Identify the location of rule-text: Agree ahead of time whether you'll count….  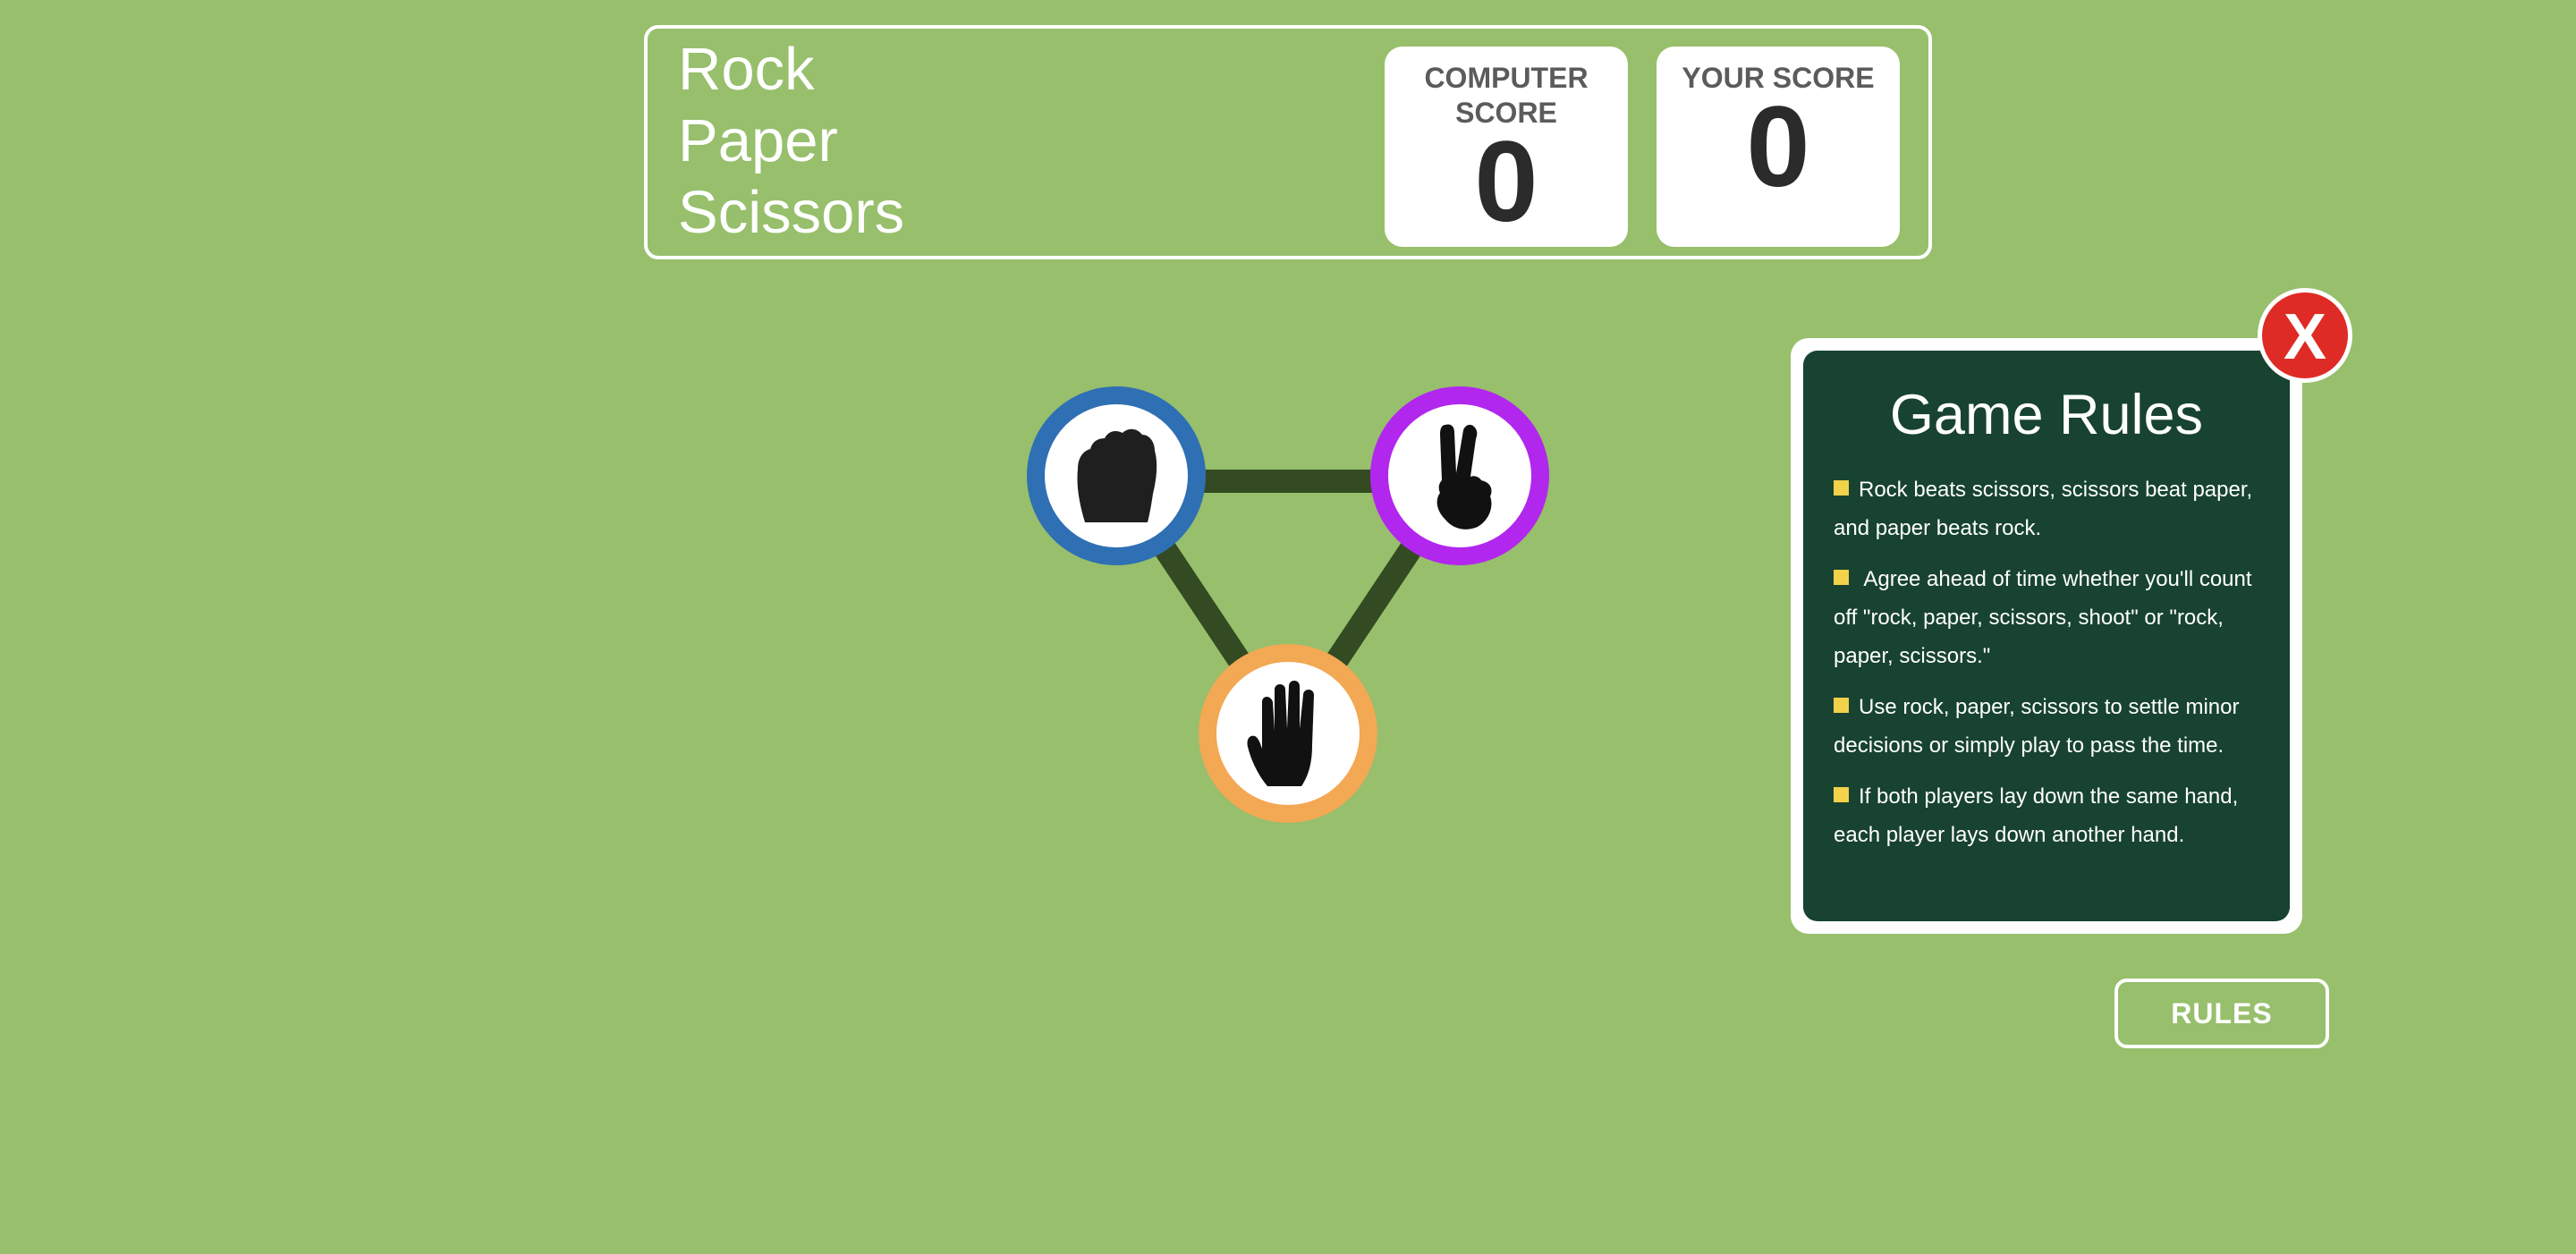
(2043, 617).